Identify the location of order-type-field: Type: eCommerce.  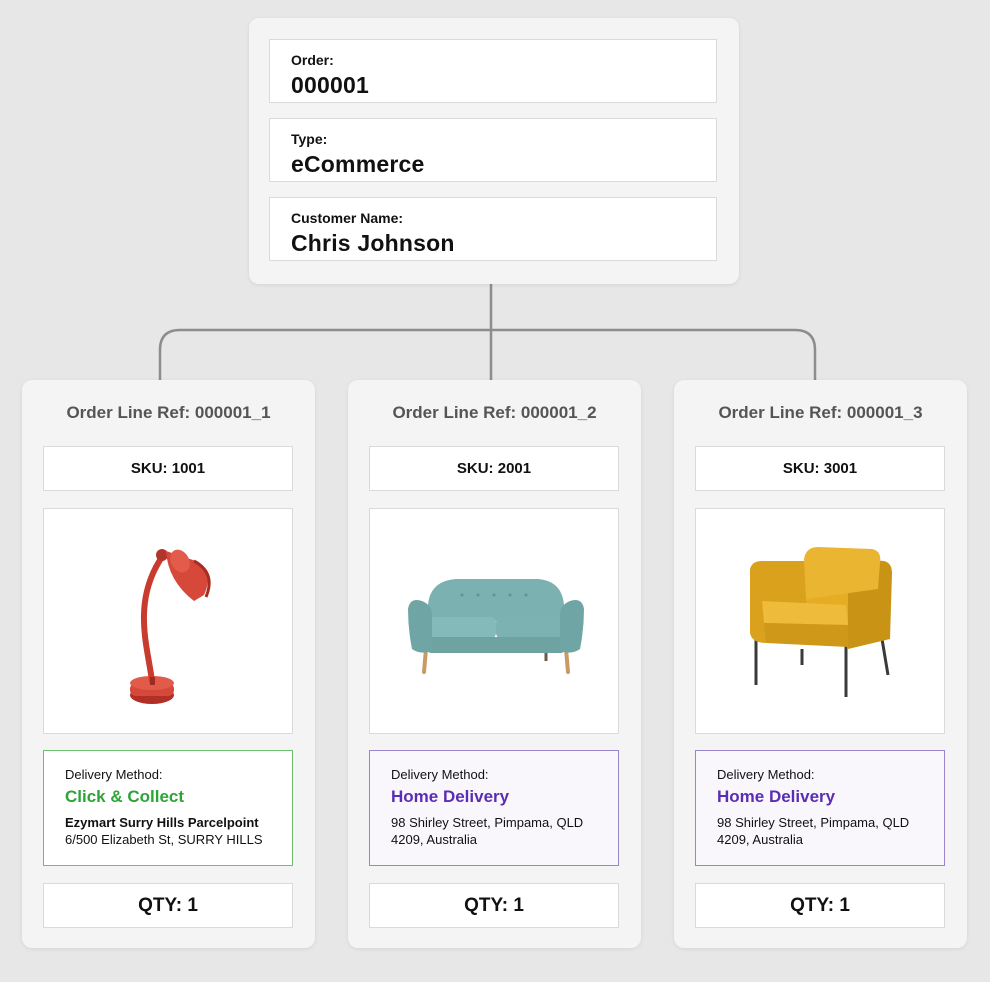
(493, 150).